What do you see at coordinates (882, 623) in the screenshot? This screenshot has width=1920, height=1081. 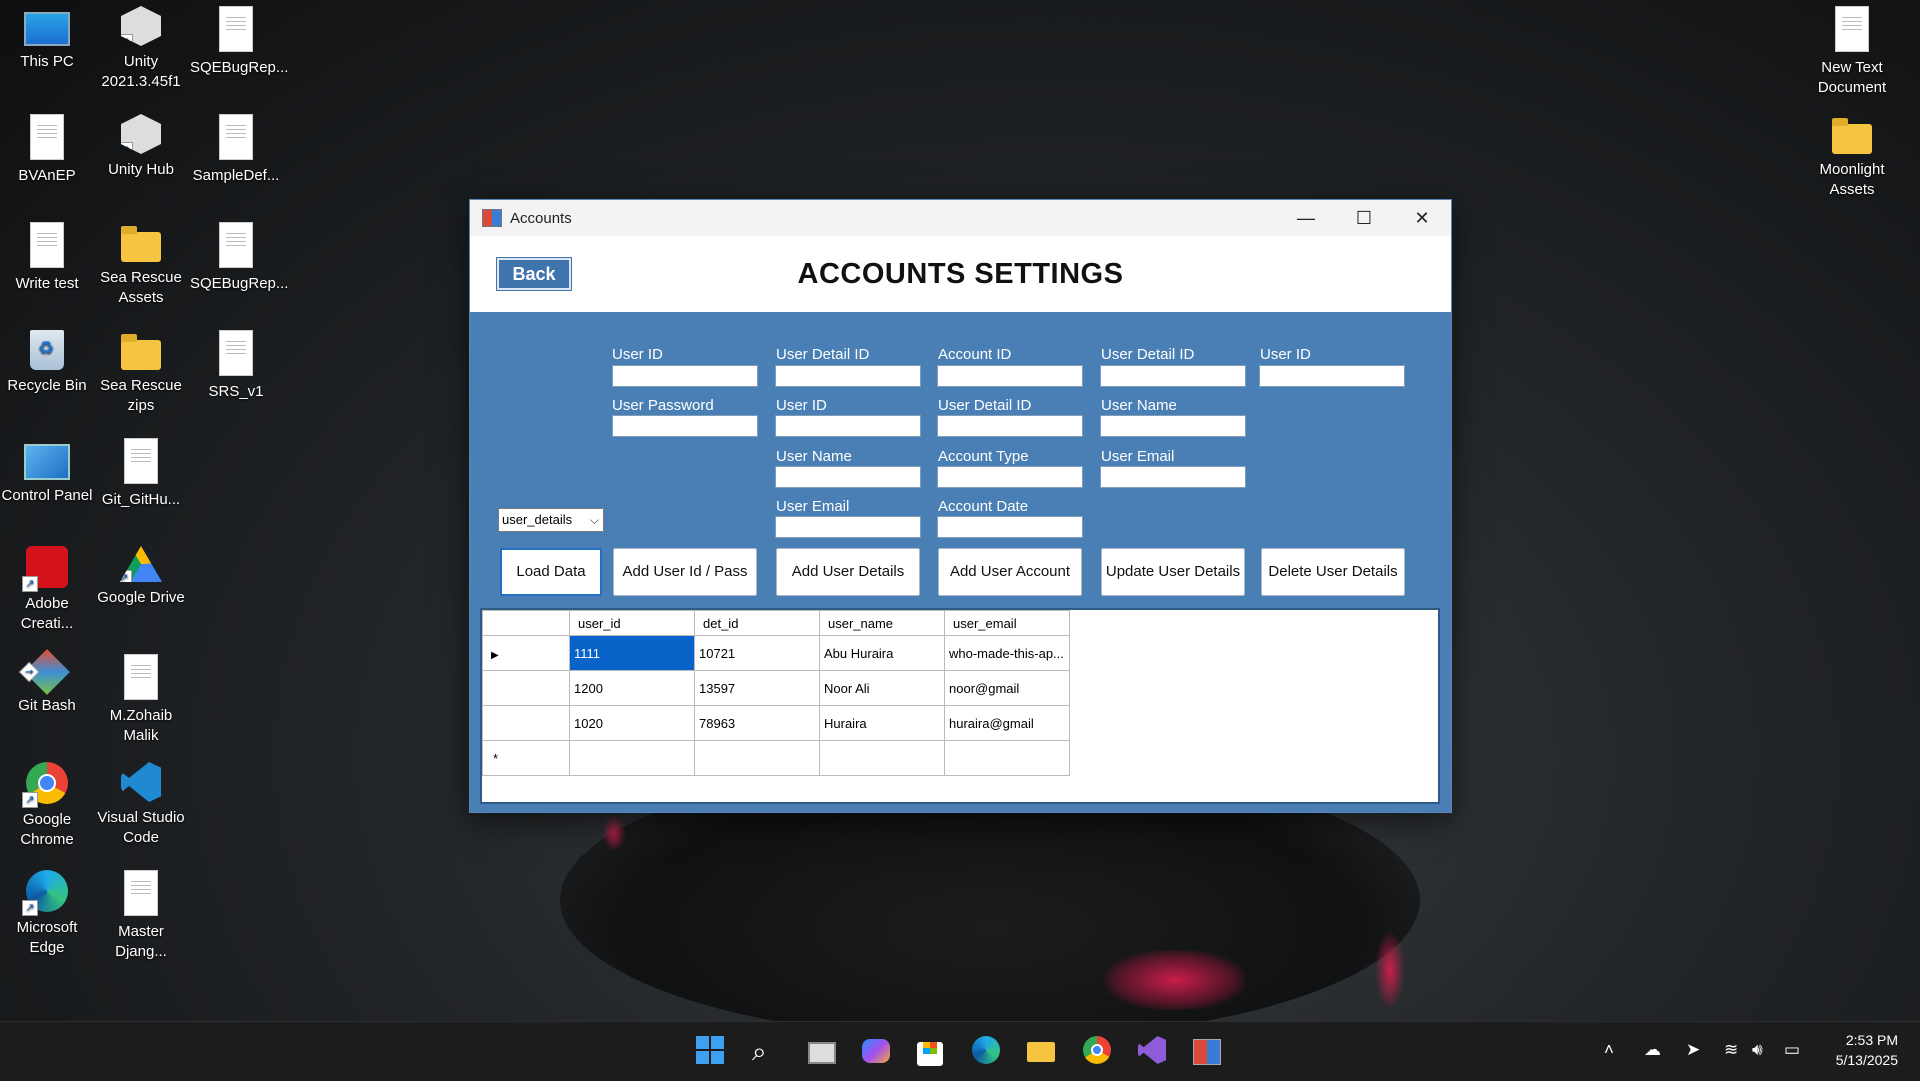 I see `column-header: user_name` at bounding box center [882, 623].